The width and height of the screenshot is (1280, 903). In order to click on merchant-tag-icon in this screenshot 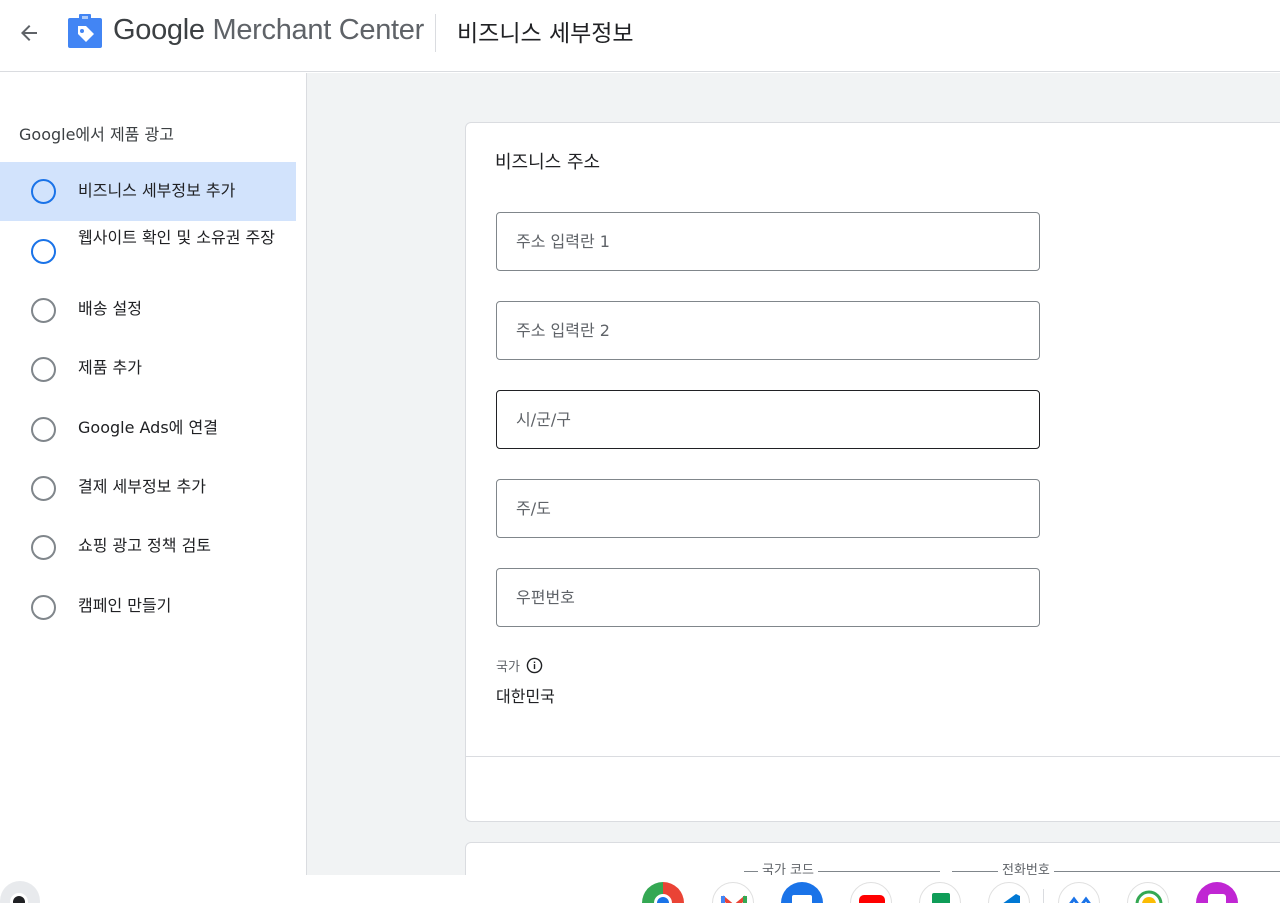, I will do `click(85, 31)`.